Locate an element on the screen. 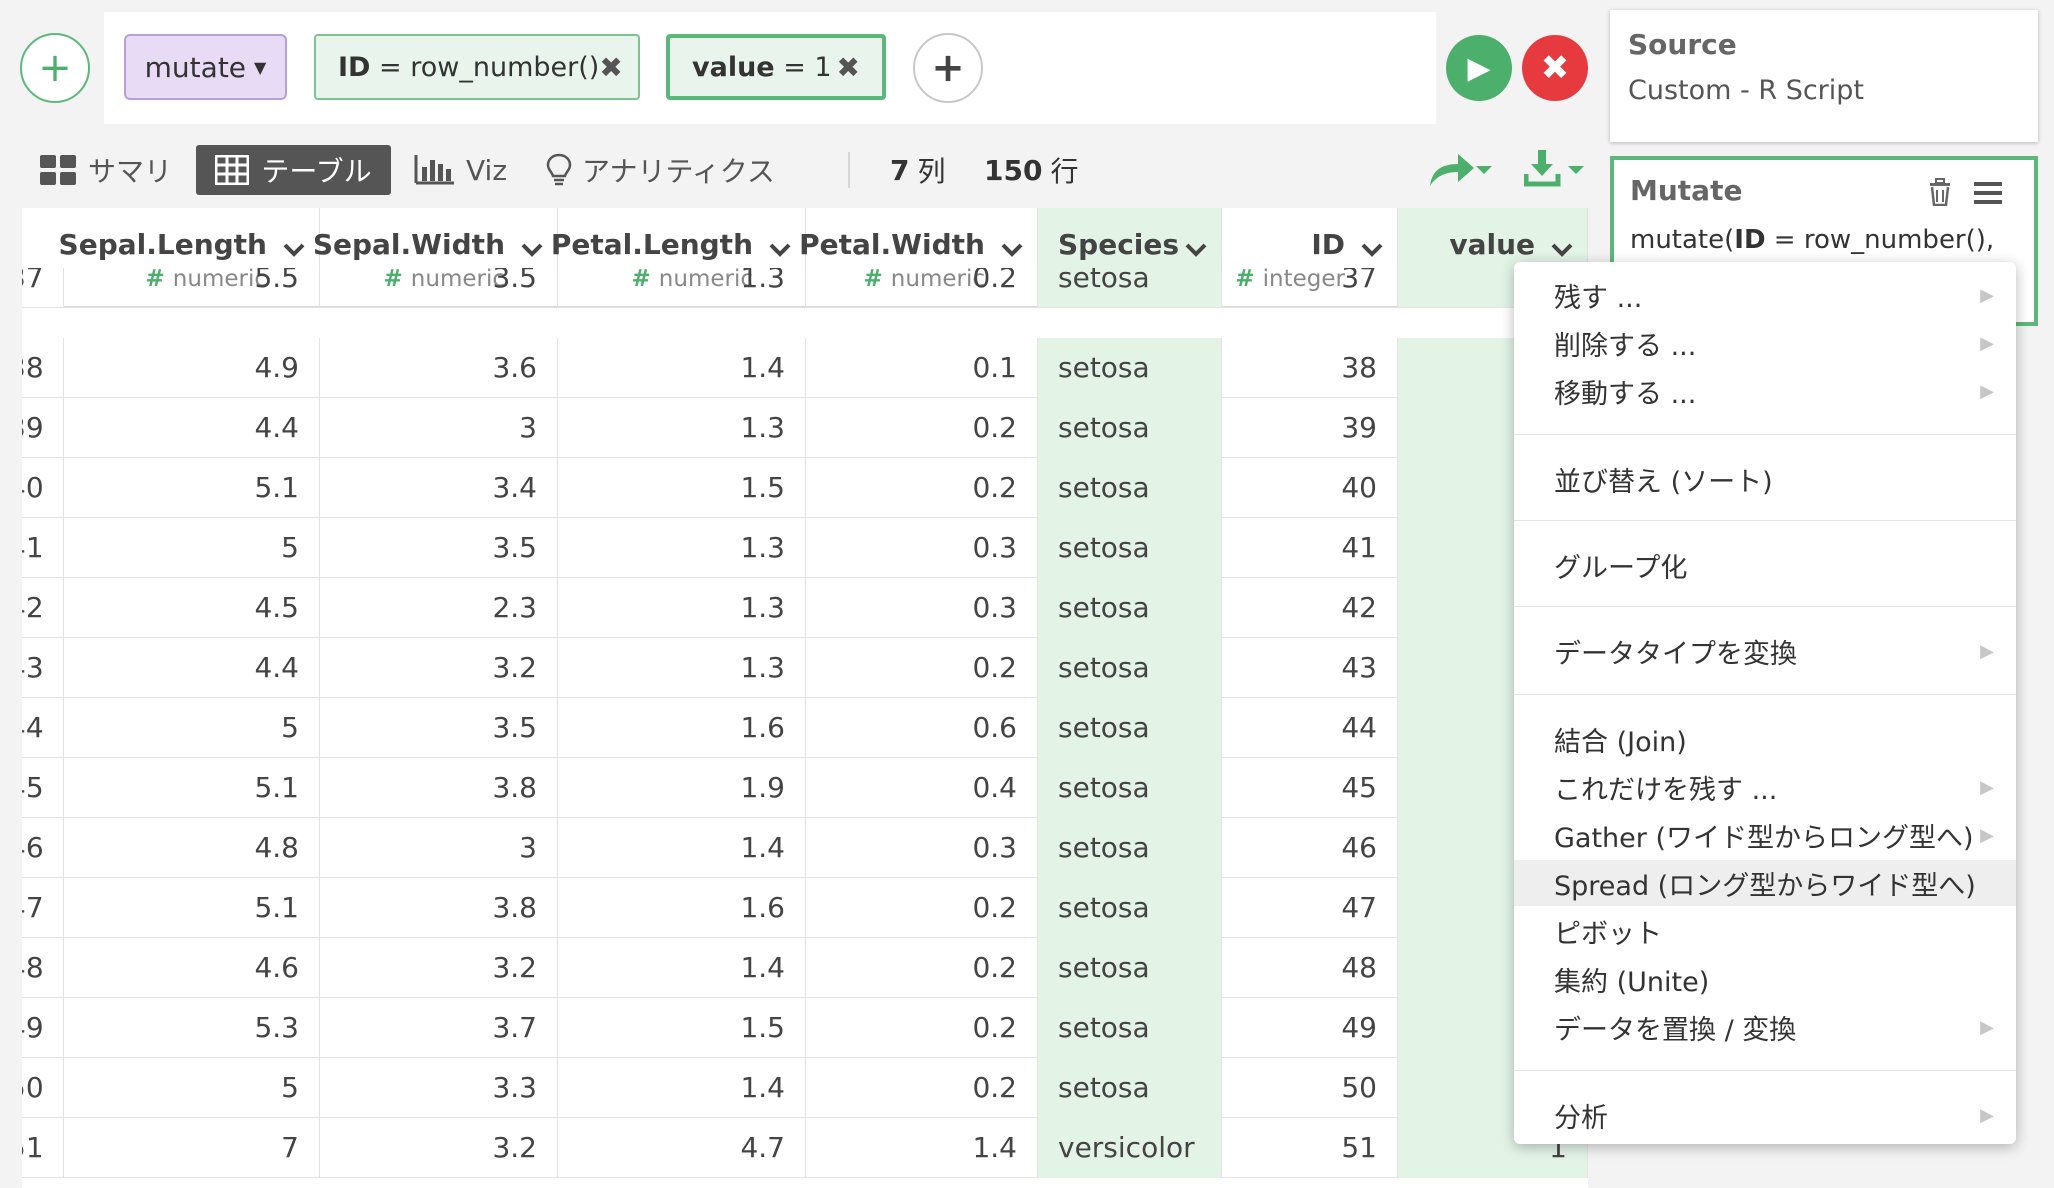  context-menu-item: 分析 ▶ is located at coordinates (1765, 1115).